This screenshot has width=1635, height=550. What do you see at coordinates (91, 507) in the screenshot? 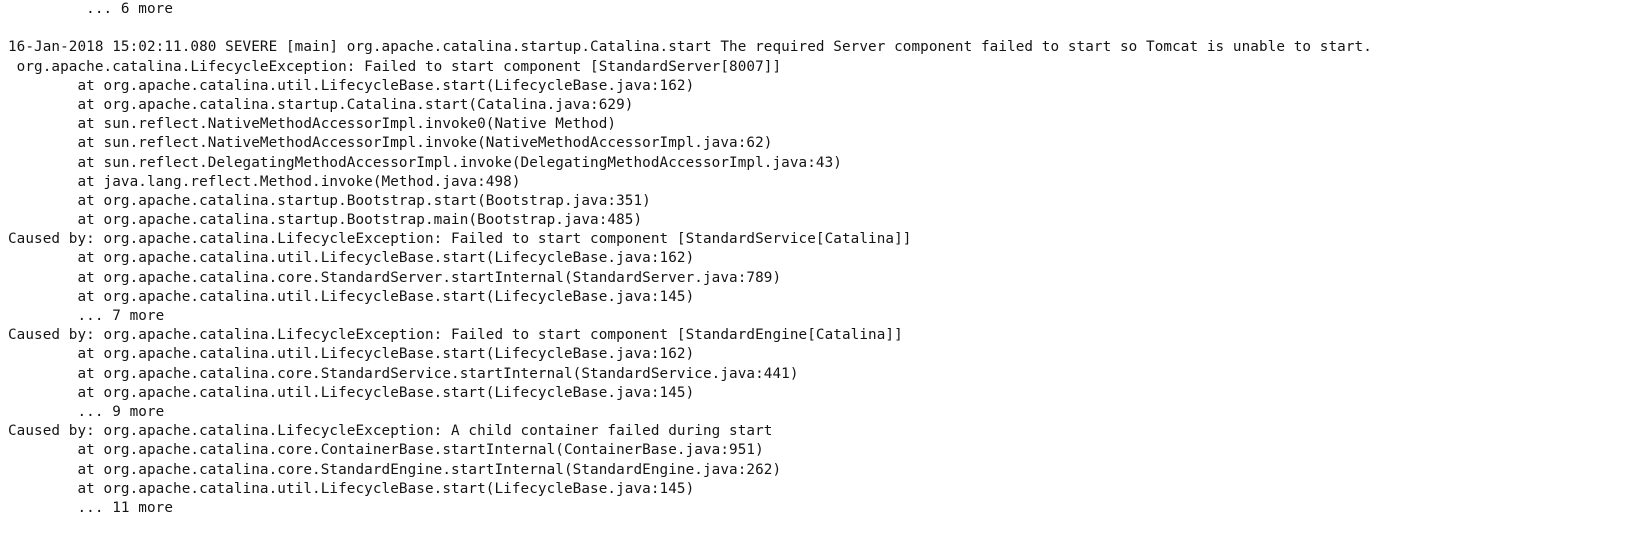
I see `log-line: ... 11 more` at bounding box center [91, 507].